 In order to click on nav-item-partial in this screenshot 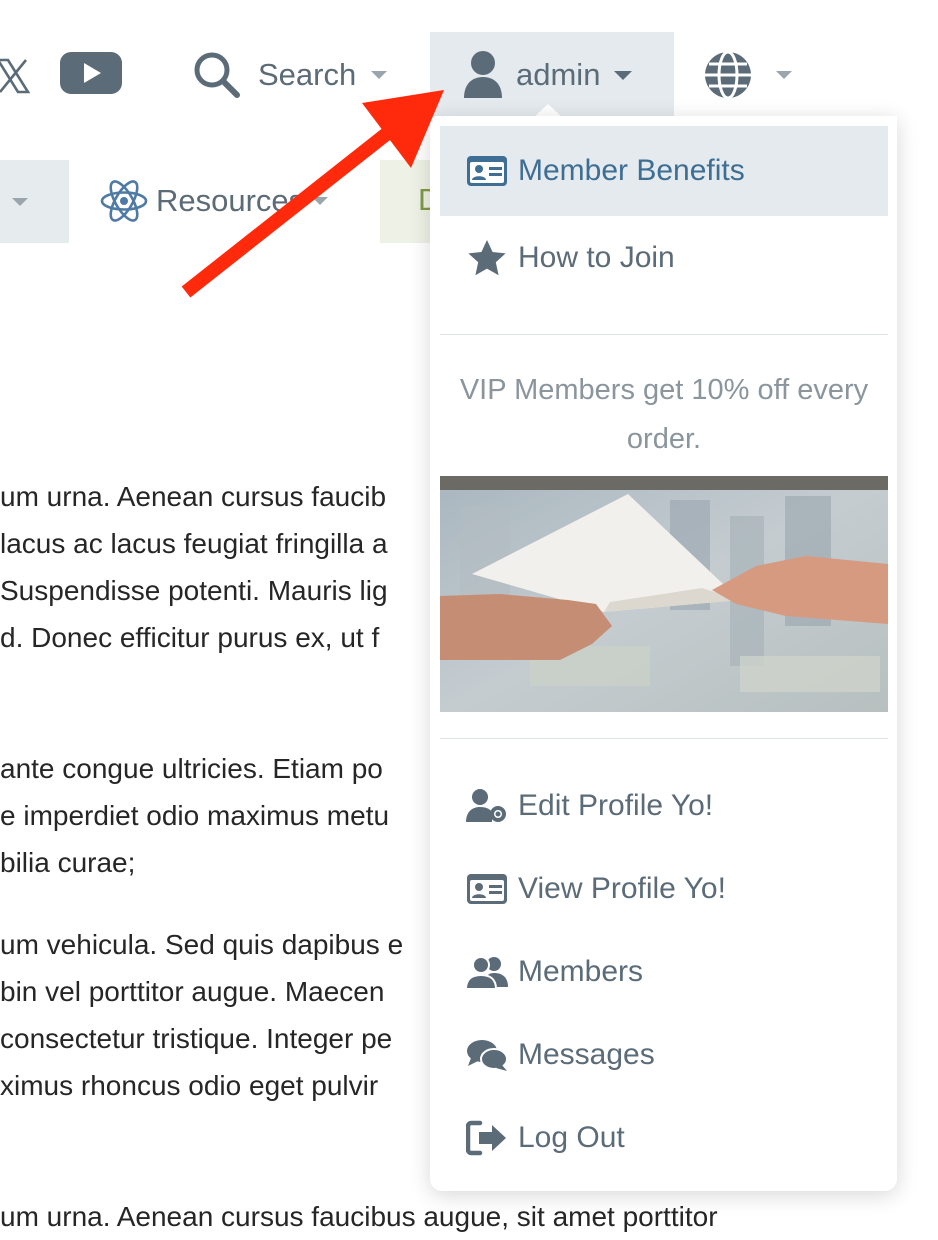, I will do `click(34, 201)`.